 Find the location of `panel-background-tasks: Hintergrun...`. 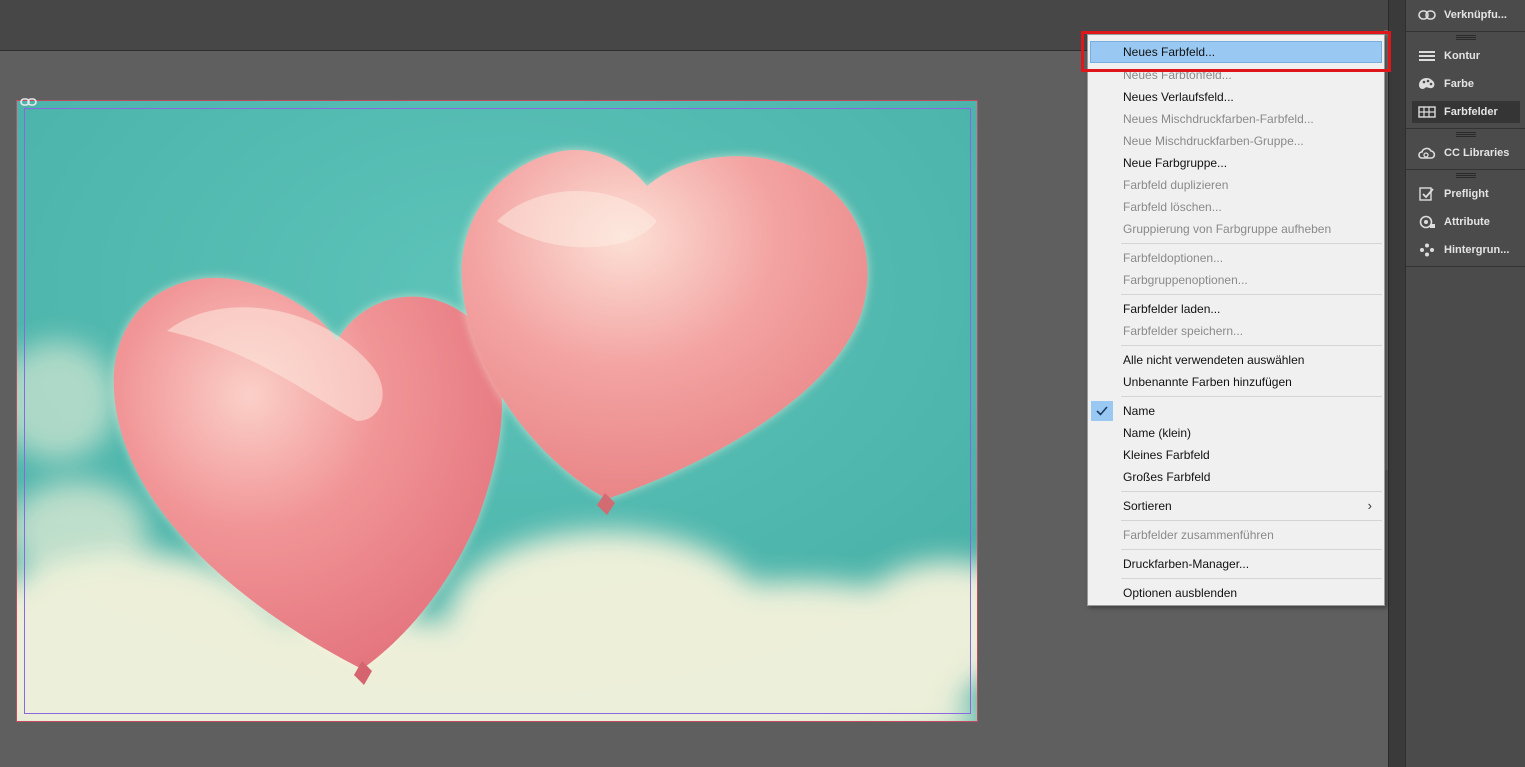

panel-background-tasks: Hintergrun... is located at coordinates (1466, 250).